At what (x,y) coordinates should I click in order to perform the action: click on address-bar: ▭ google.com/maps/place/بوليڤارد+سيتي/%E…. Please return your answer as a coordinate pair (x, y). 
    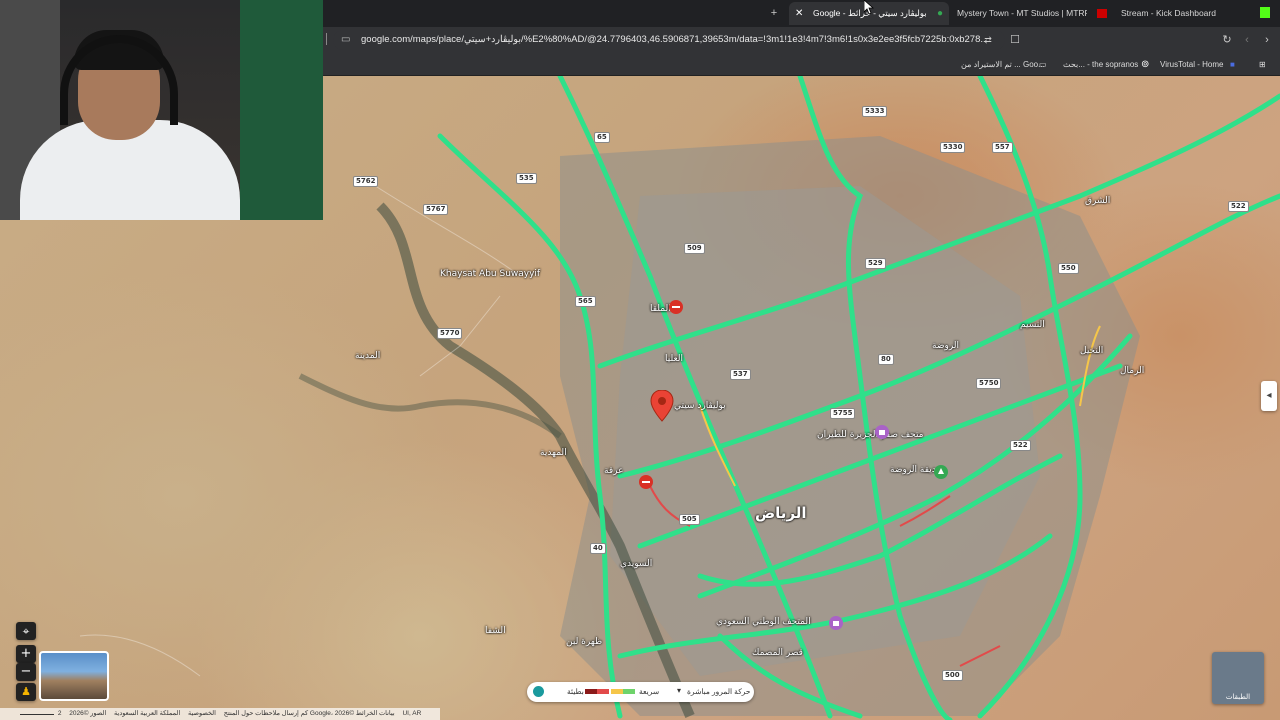
    Looking at the image, I should click on (669, 40).